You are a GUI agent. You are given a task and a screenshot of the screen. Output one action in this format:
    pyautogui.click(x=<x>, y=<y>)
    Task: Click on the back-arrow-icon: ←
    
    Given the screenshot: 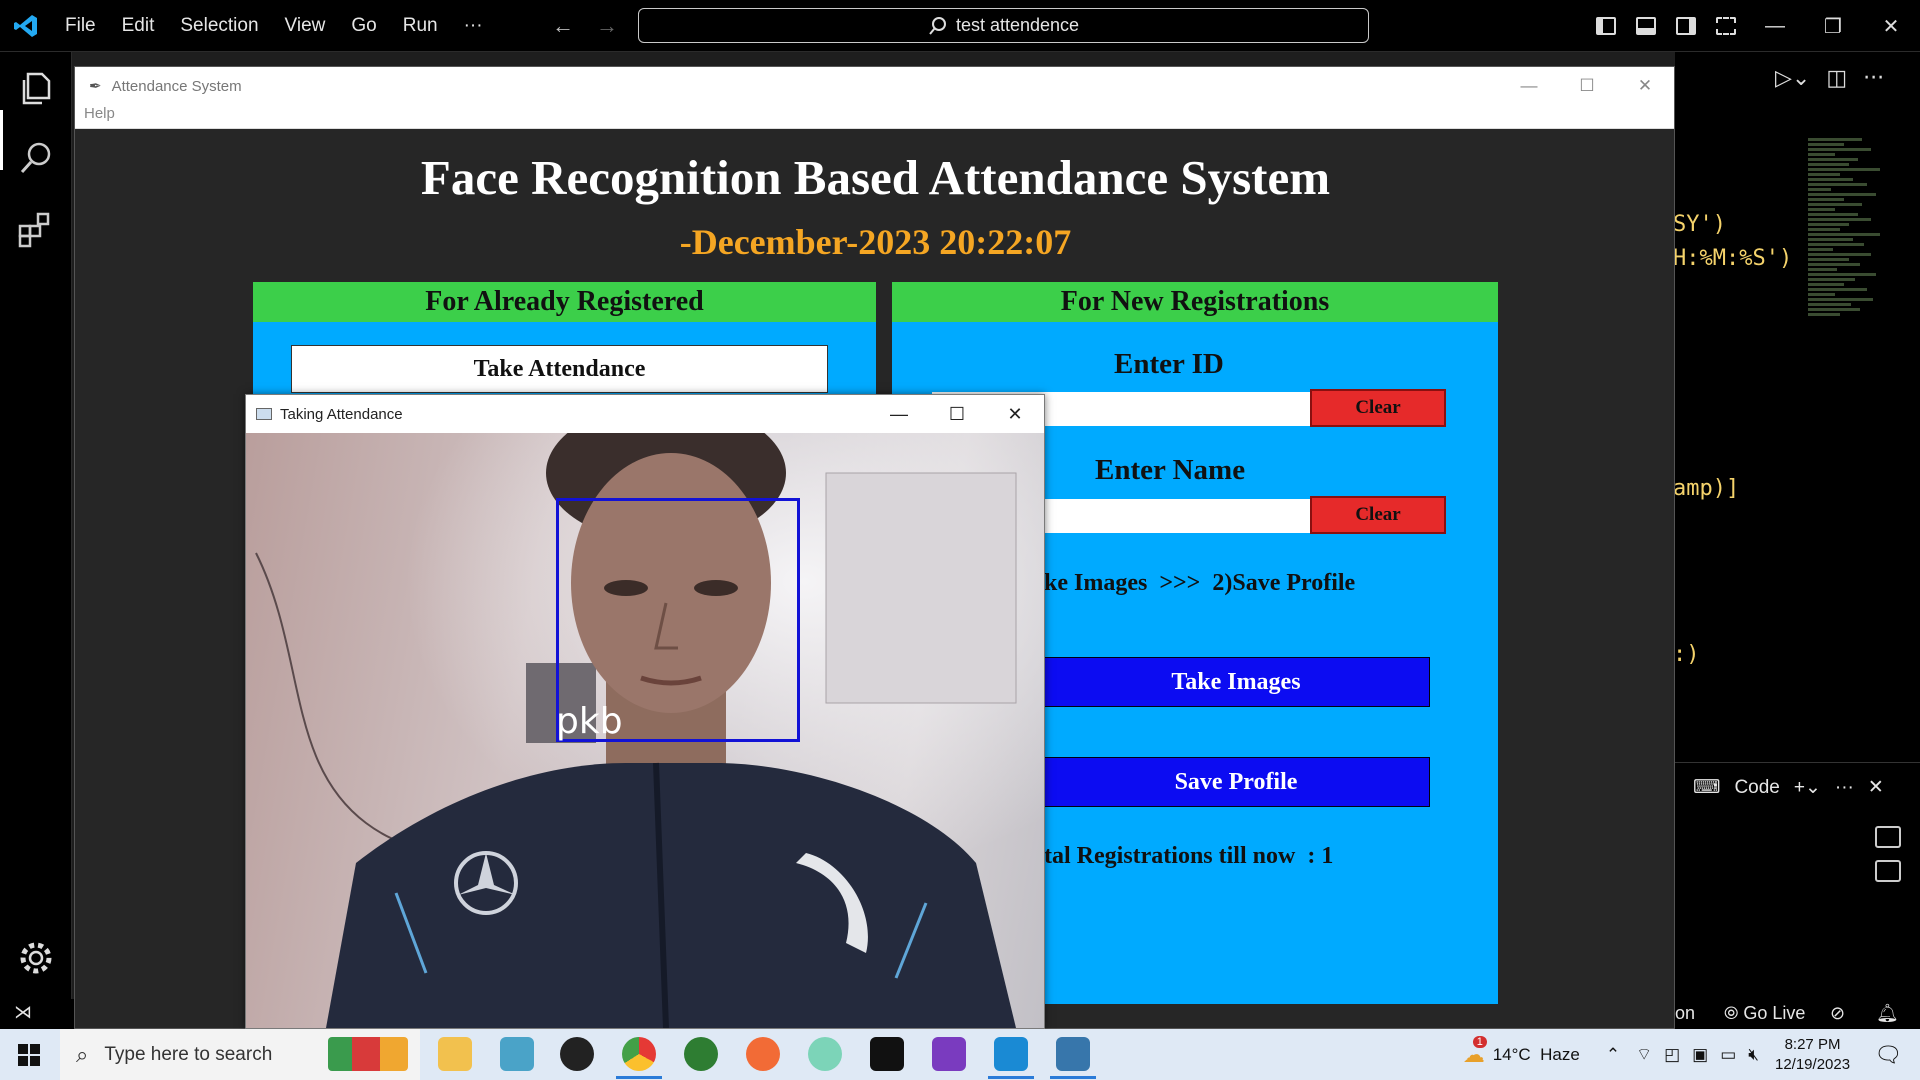 What is the action you would take?
    pyautogui.click(x=563, y=26)
    